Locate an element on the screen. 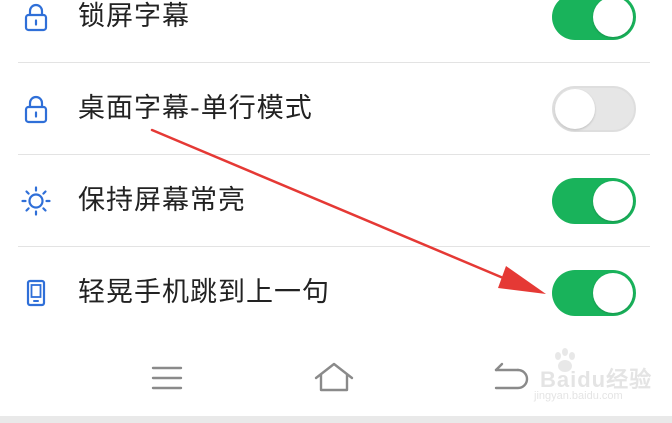 This screenshot has height=423, width=672. desktop-subtitle-single-line-toggle is located at coordinates (594, 109).